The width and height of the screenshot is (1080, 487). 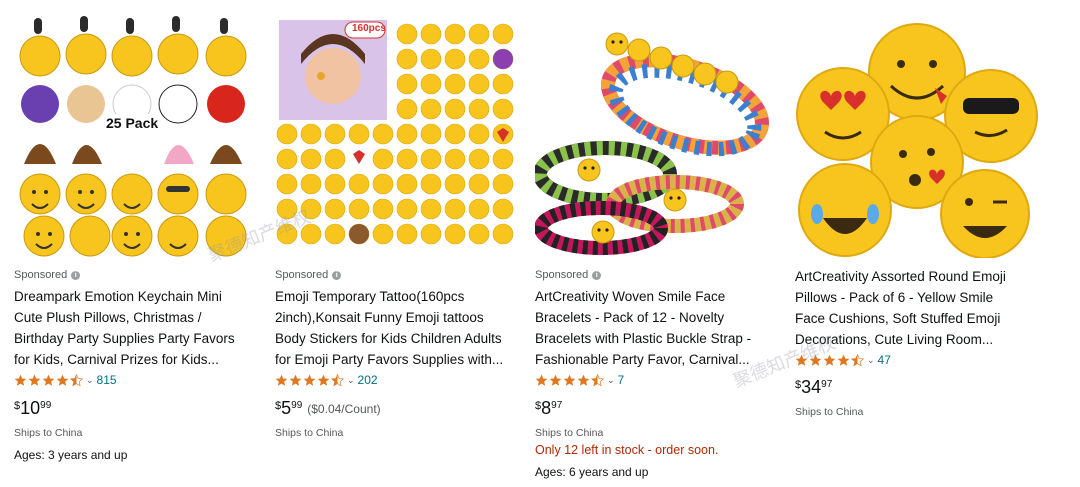 What do you see at coordinates (395, 132) in the screenshot?
I see `emoji-tattoo-image` at bounding box center [395, 132].